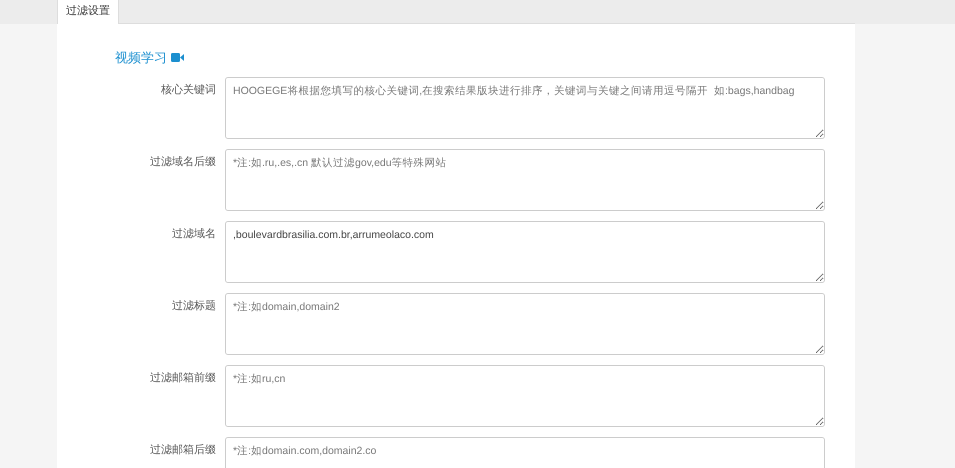  I want to click on input-field: ,boulevardbrasilia.com.br,arrumeolaco.com, so click(525, 251).